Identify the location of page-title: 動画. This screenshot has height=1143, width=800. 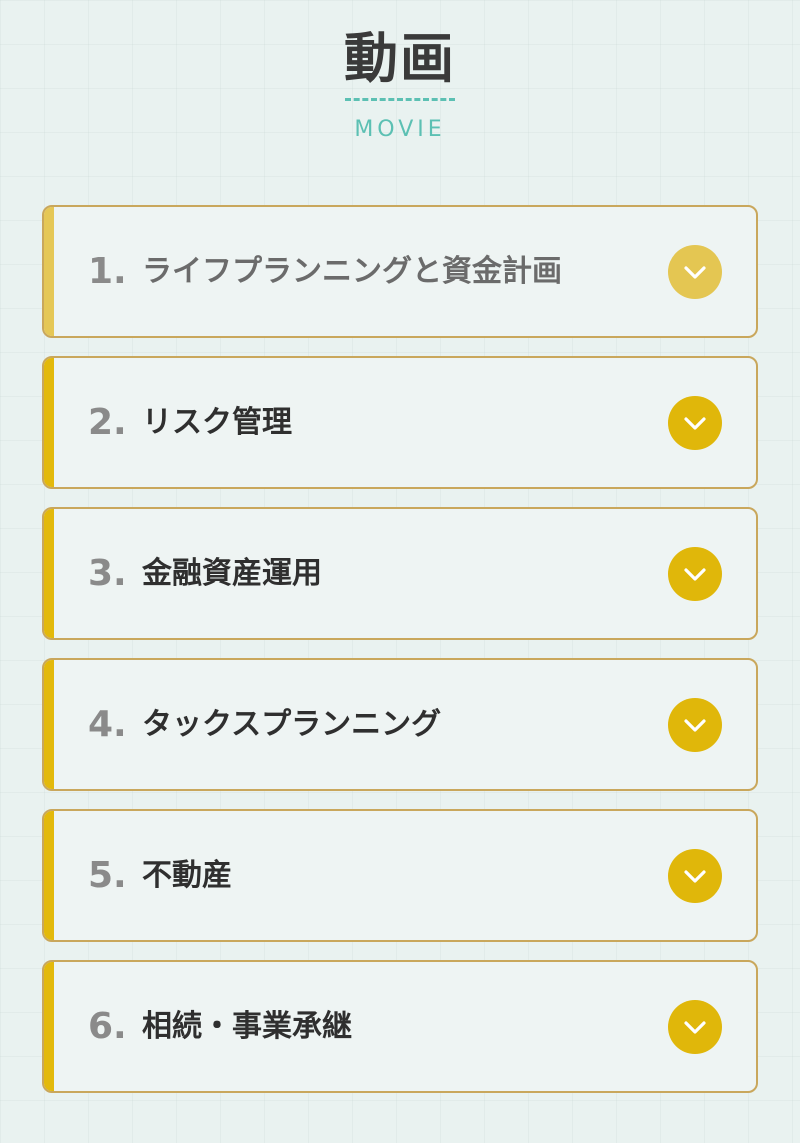
(400, 58).